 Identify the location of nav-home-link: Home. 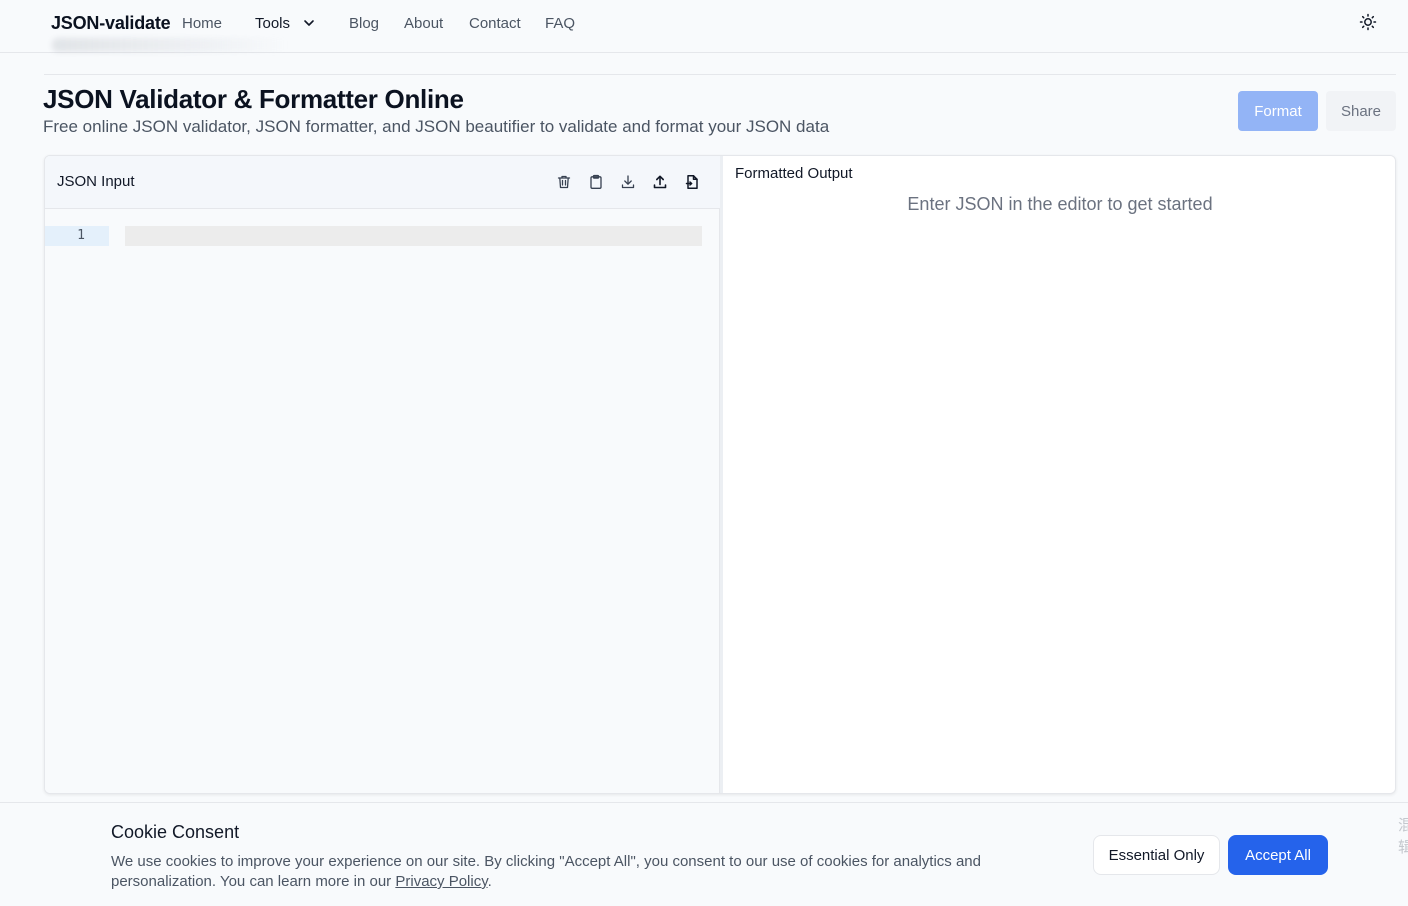
(202, 23).